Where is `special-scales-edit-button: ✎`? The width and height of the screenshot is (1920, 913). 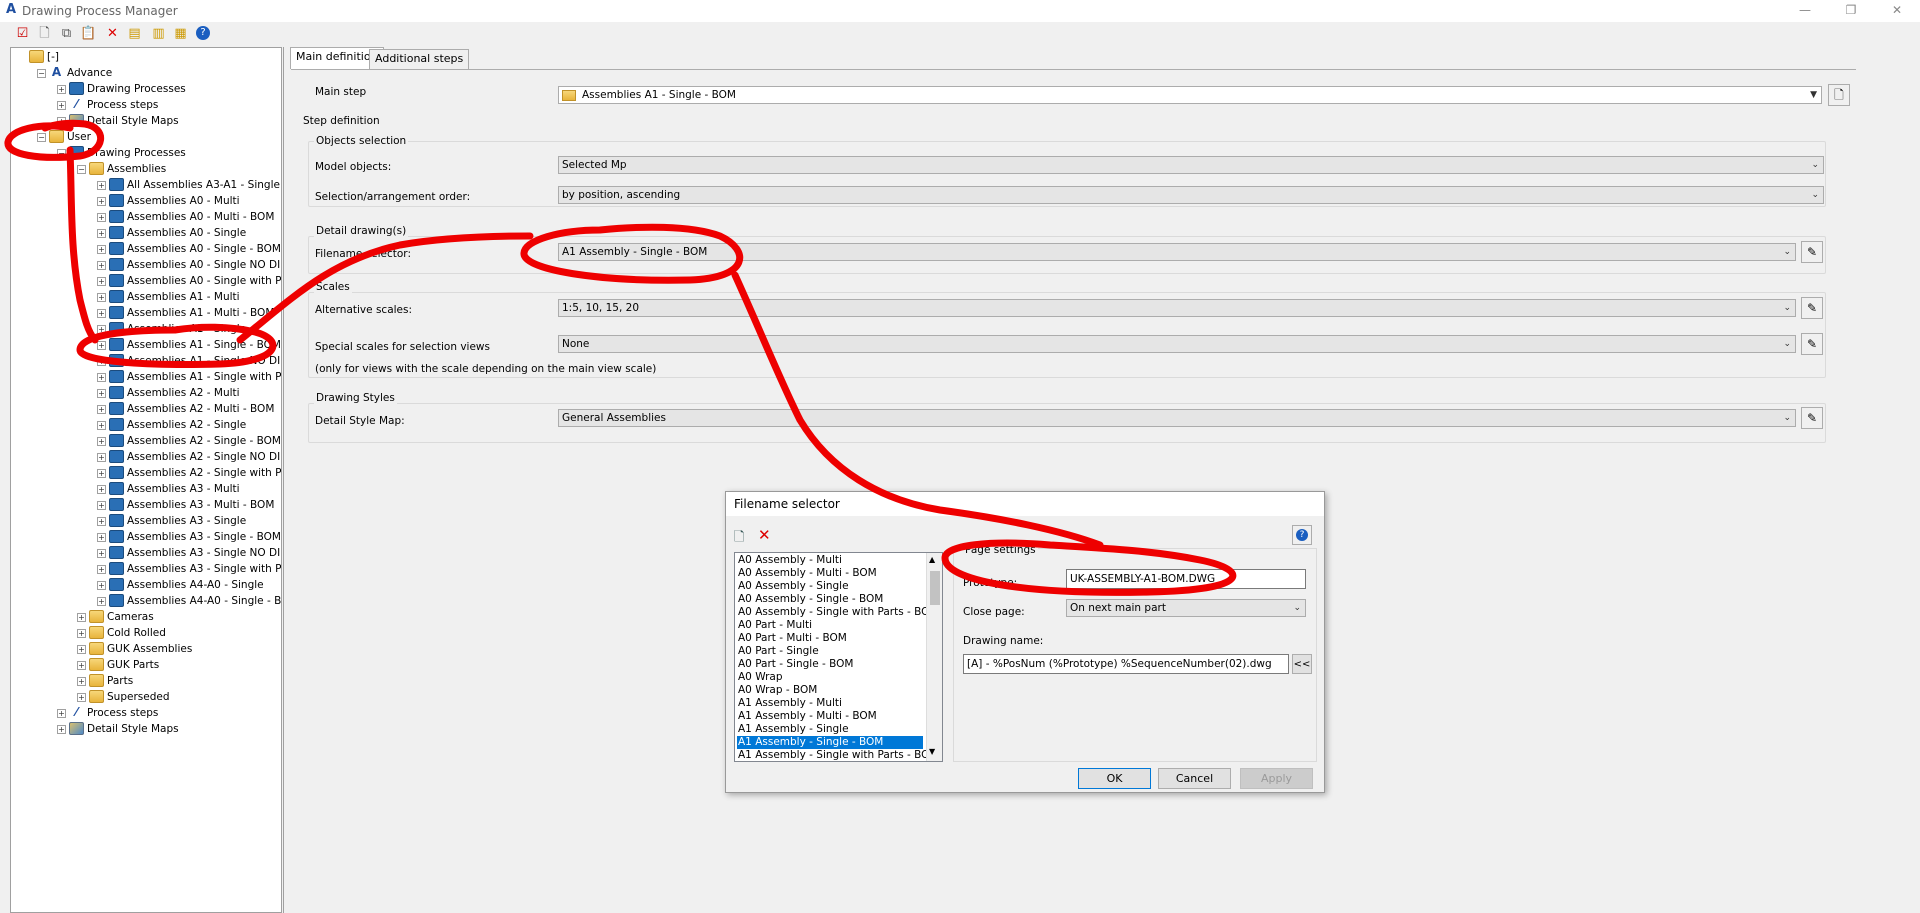
special-scales-edit-button: ✎ is located at coordinates (1812, 344).